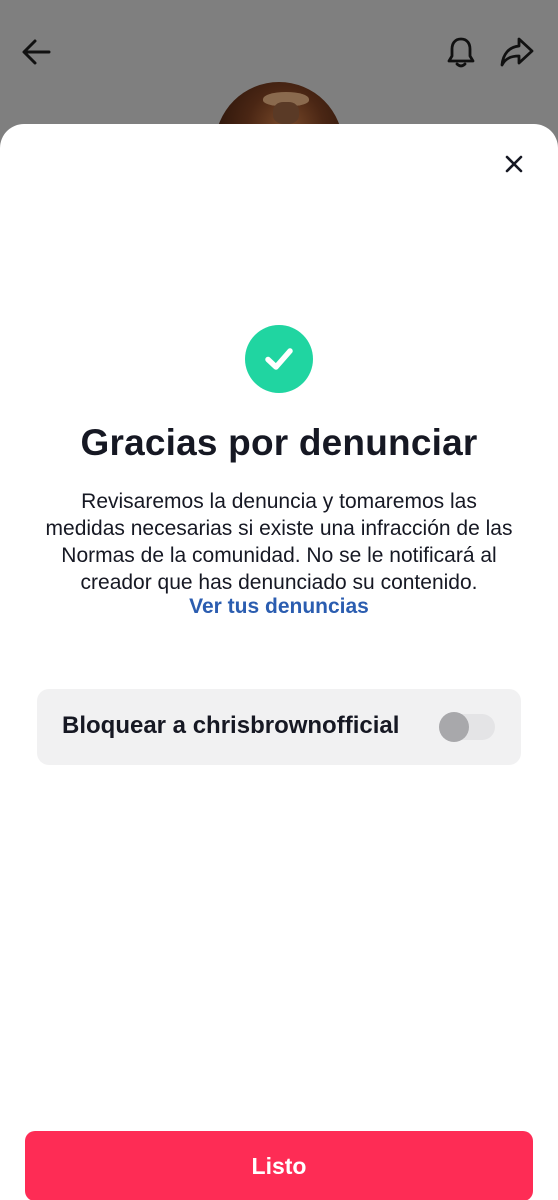 The image size is (558, 1200). Describe the element at coordinates (279, 1165) in the screenshot. I see `done-button: Listo` at that location.